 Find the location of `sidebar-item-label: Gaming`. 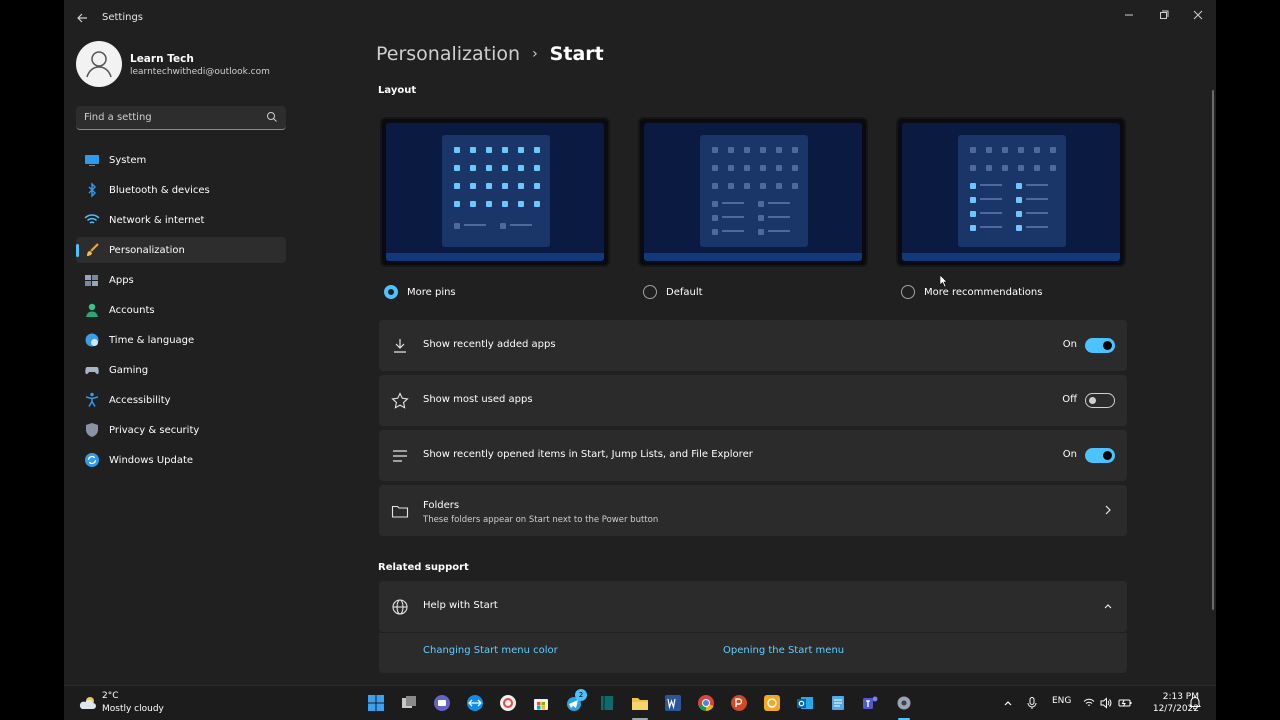

sidebar-item-label: Gaming is located at coordinates (129, 370).